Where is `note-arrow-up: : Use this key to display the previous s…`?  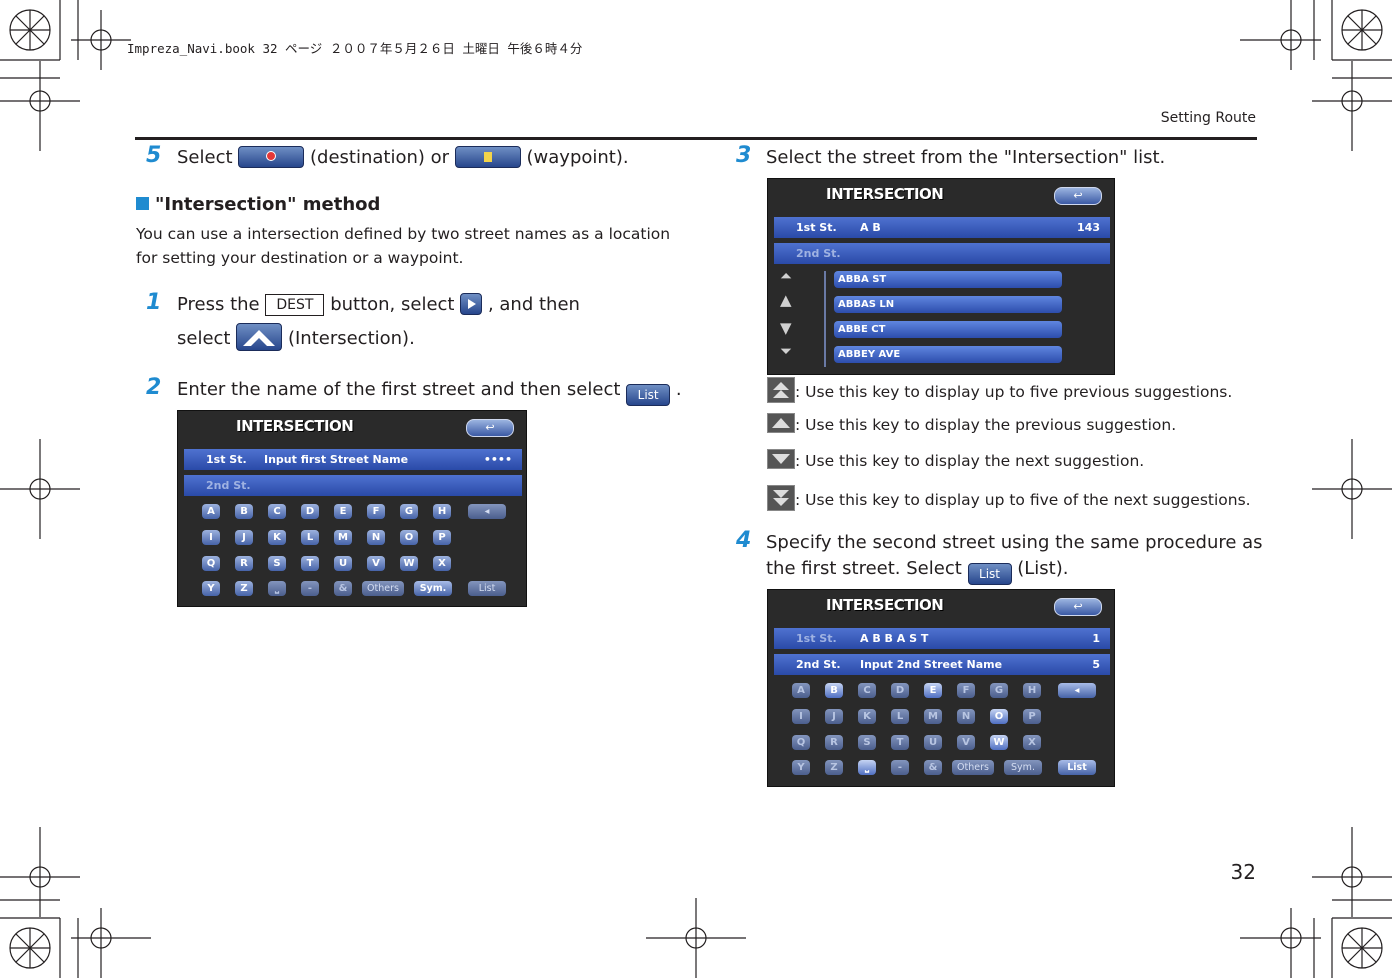 note-arrow-up: : Use this key to display the previous s… is located at coordinates (971, 424).